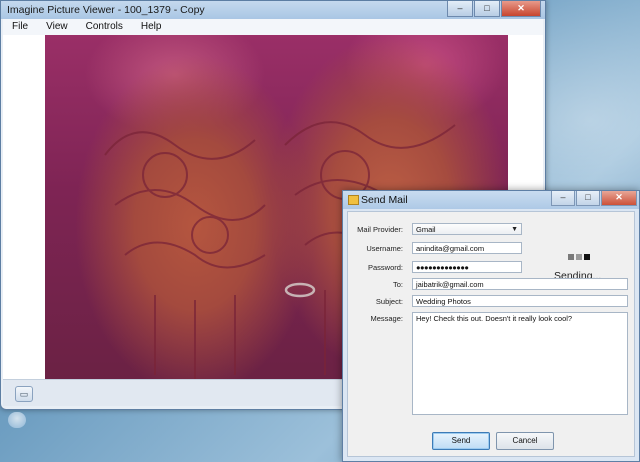  I want to click on username-label: Username:, so click(384, 248).